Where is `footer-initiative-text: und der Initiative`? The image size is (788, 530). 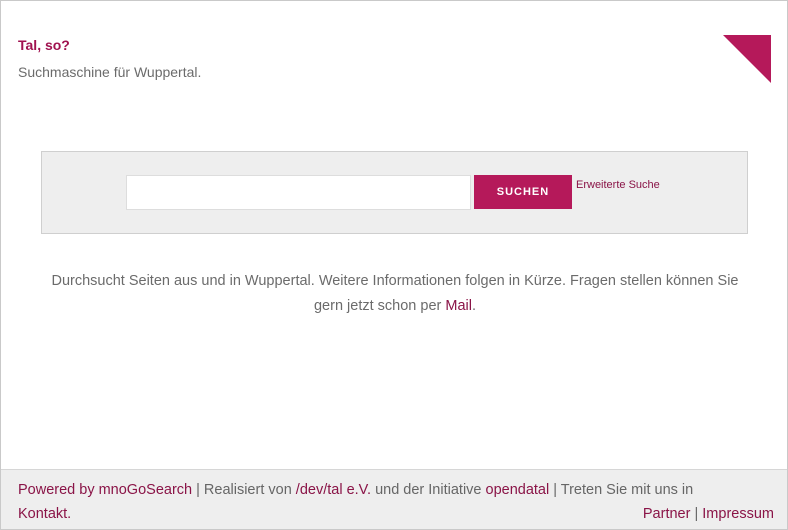
footer-initiative-text: und der Initiative is located at coordinates (428, 490).